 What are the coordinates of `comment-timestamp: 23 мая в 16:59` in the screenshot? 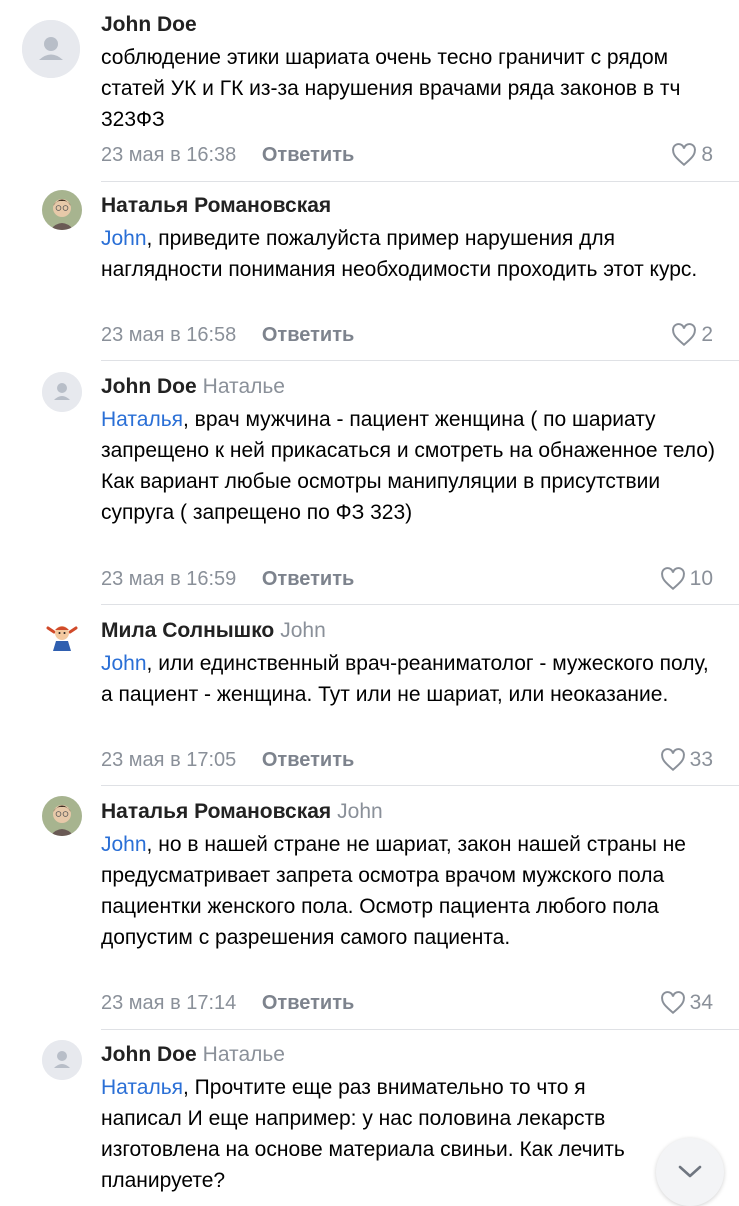 It's located at (169, 579).